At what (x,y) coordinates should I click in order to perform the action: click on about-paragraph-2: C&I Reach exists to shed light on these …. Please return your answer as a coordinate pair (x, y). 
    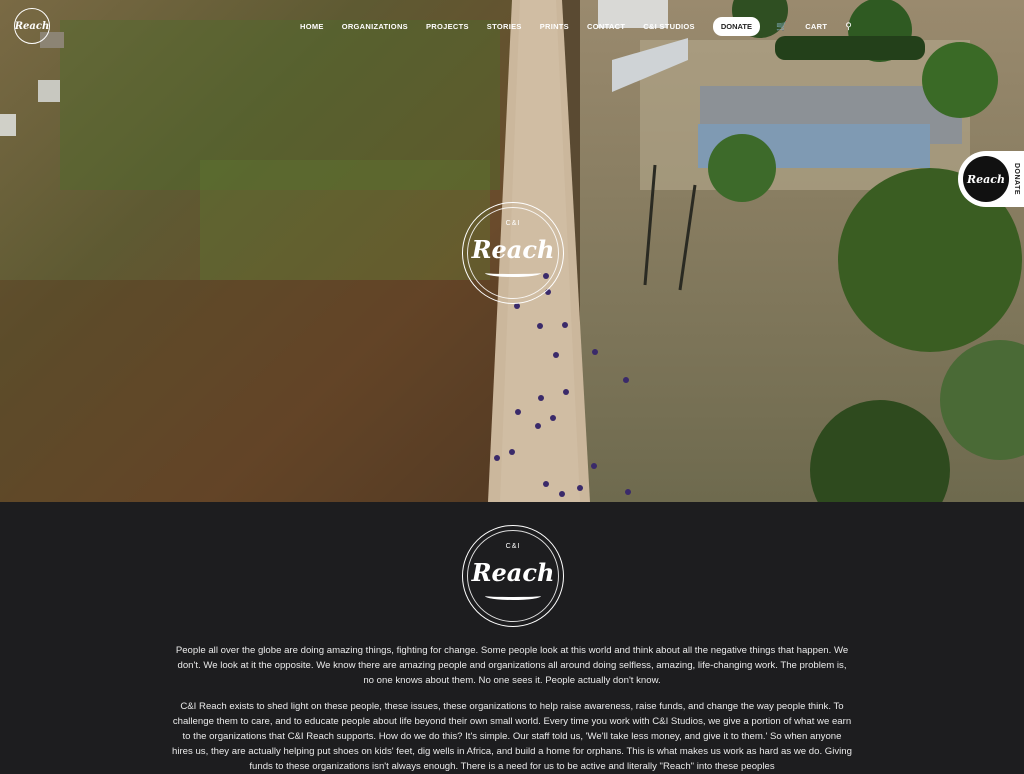
    Looking at the image, I should click on (512, 736).